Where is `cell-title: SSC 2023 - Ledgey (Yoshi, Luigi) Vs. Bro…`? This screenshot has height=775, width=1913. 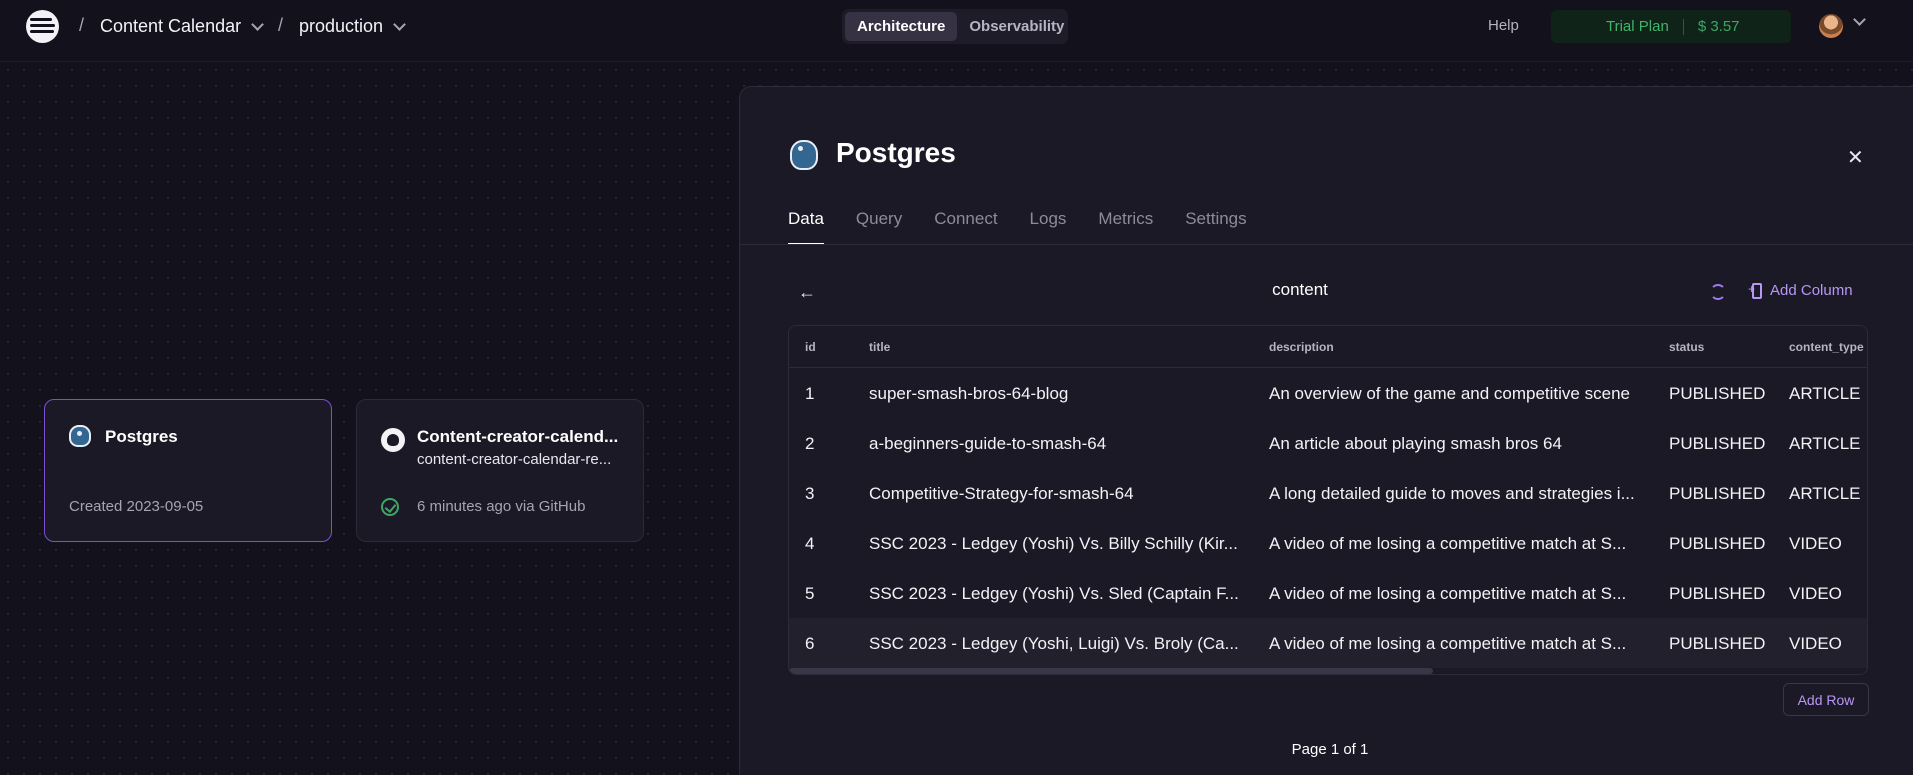 cell-title: SSC 2023 - Ledgey (Yoshi, Luigi) Vs. Bro… is located at coordinates (1054, 643).